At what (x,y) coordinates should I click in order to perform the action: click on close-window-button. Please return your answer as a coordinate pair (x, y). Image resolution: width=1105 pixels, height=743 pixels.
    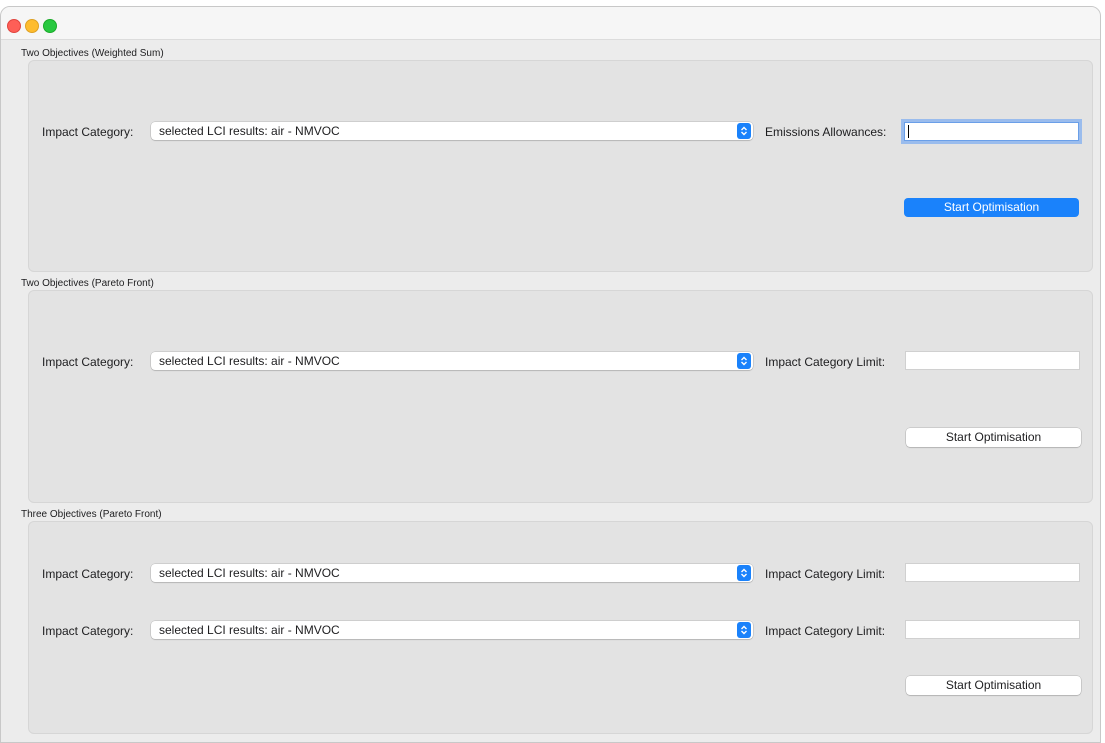
    Looking at the image, I should click on (14, 26).